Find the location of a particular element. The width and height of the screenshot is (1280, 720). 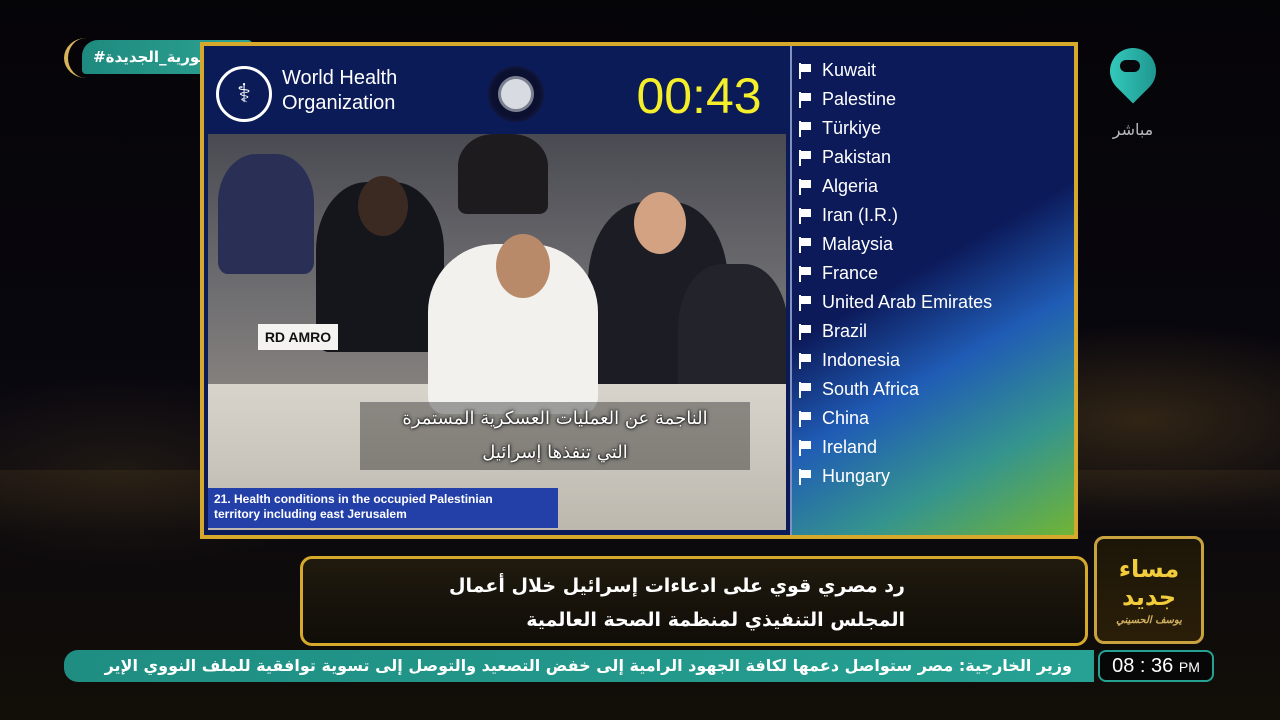

speaker-list-item: China is located at coordinates (936, 418).